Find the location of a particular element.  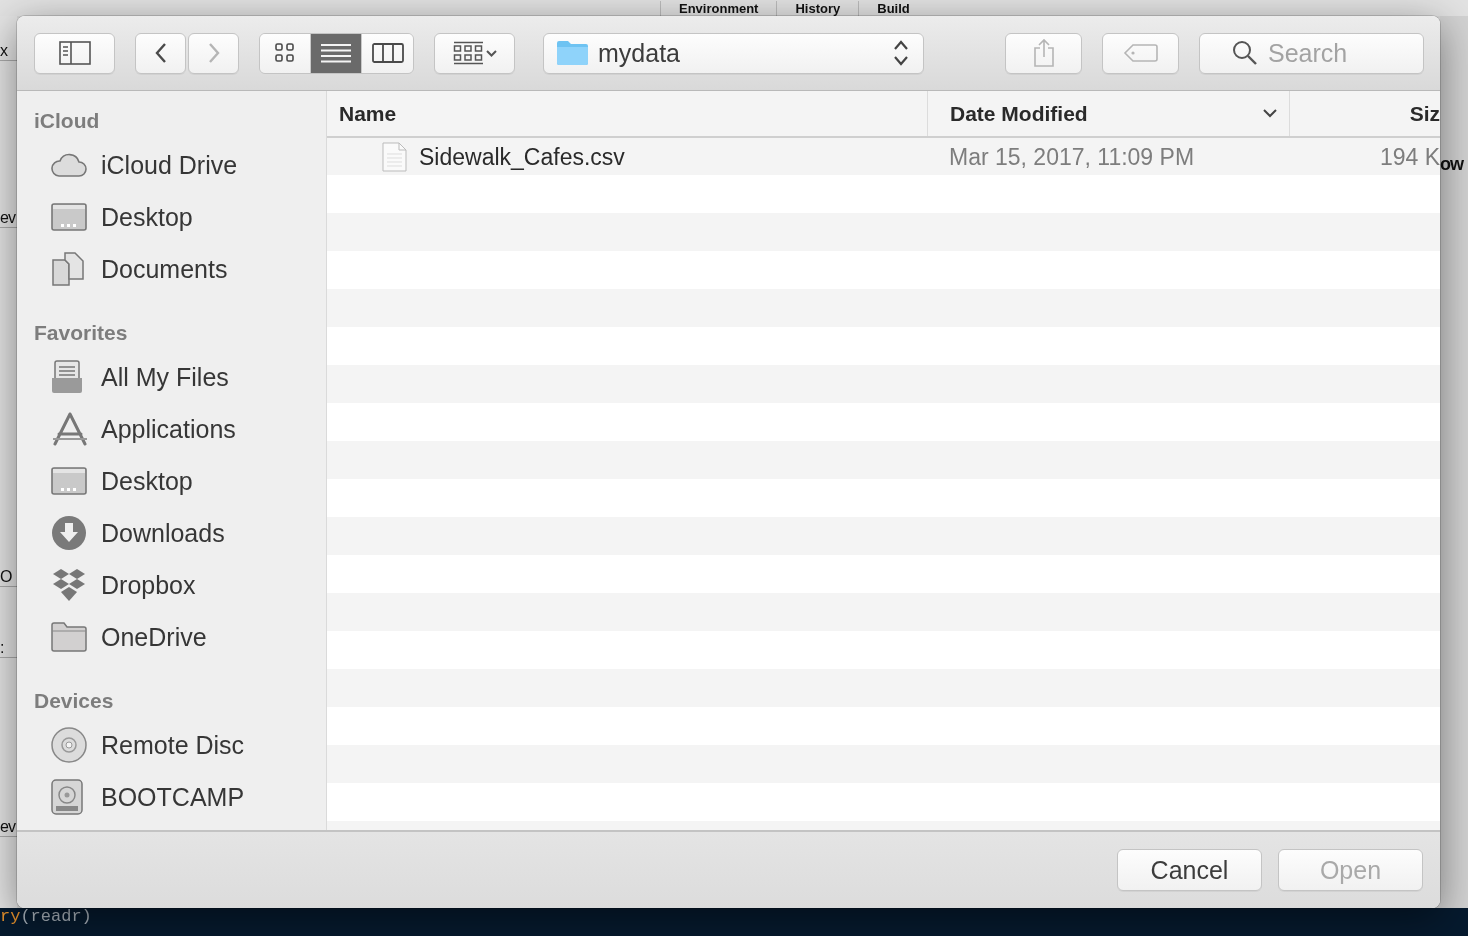

arrange-icon is located at coordinates (474, 53).